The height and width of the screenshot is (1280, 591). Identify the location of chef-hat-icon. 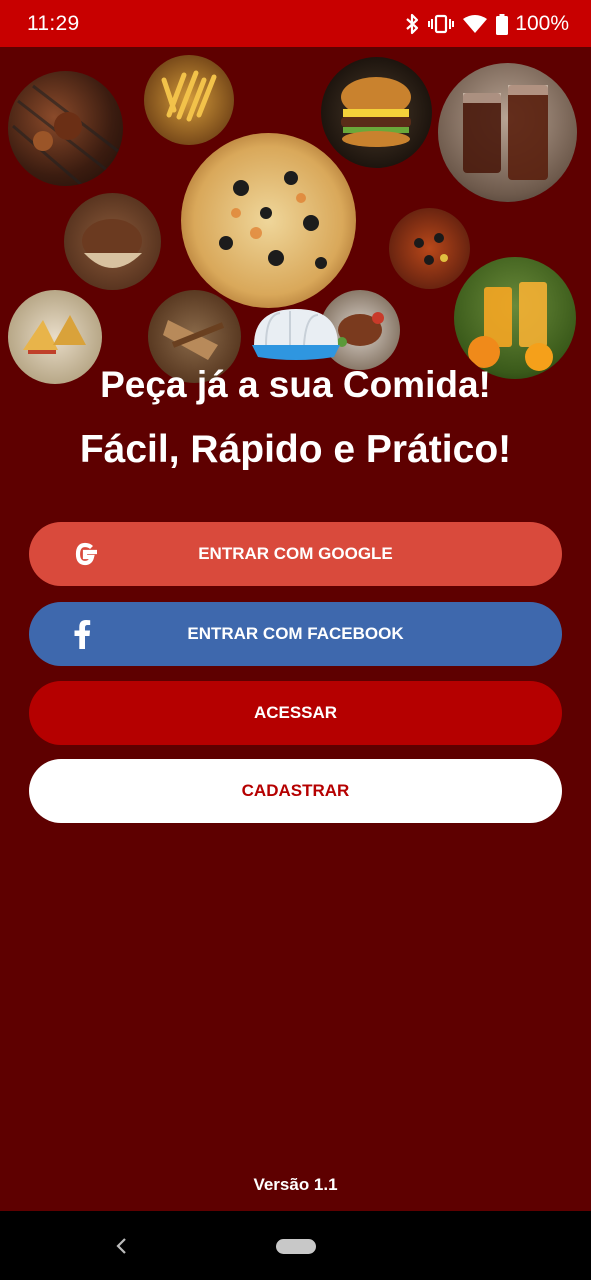
(296, 335).